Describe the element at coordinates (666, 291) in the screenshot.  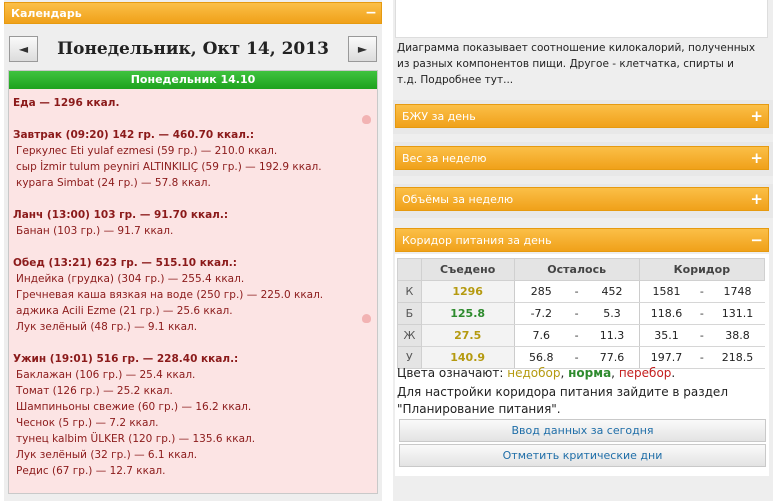
I see `corridor-min: 1581` at that location.